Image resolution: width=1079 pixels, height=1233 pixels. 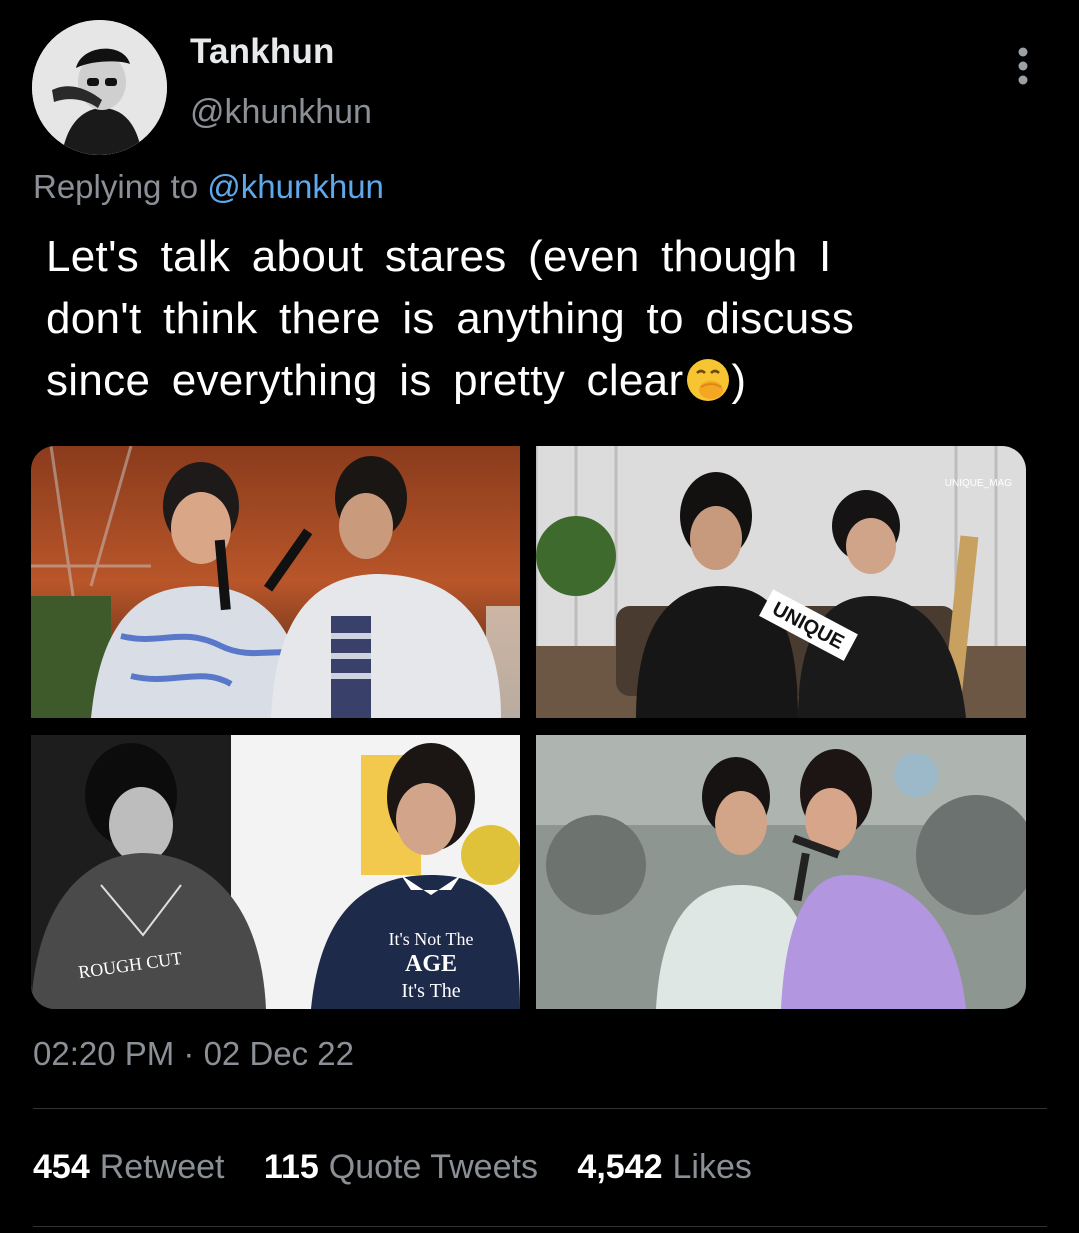 I want to click on profile-photo-icon, so click(x=99, y=87).